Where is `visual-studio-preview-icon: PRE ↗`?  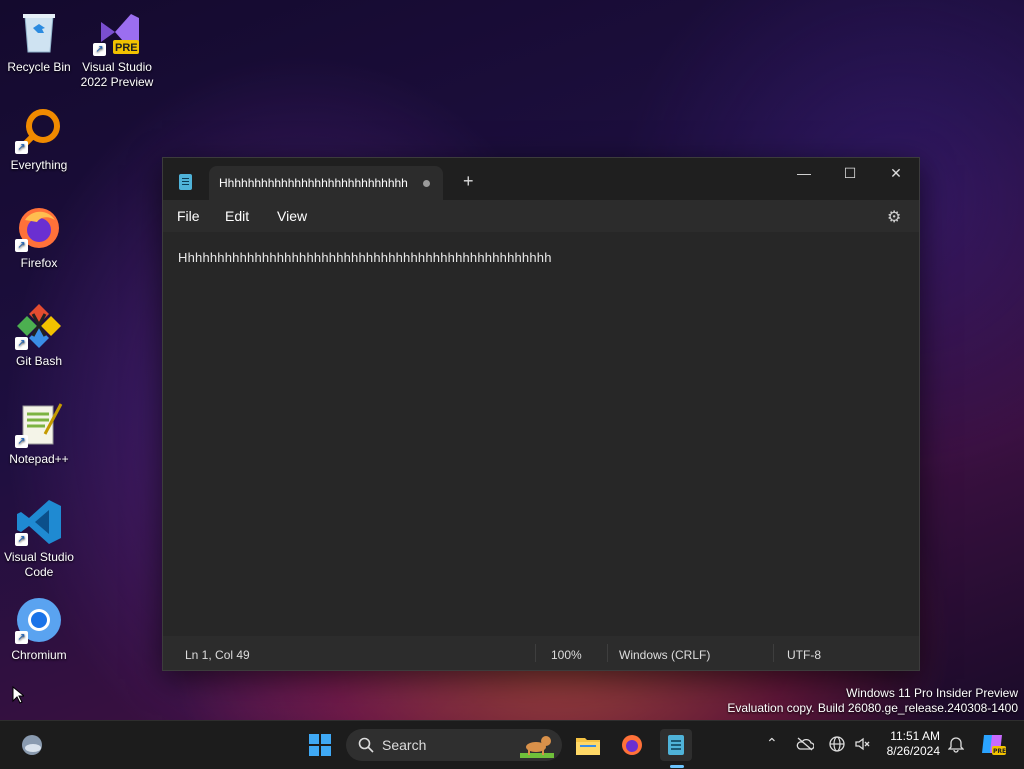
visual-studio-preview-icon: PRE ↗ is located at coordinates (117, 32).